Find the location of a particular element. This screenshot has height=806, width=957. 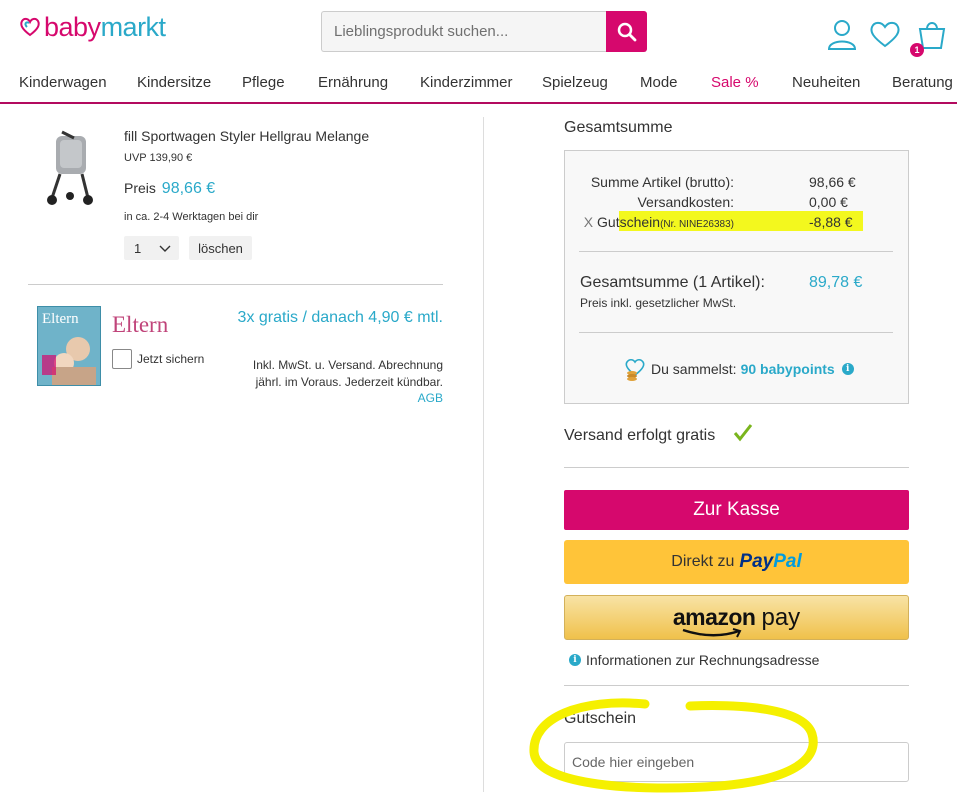

nav-mode: Mode is located at coordinates (659, 82).